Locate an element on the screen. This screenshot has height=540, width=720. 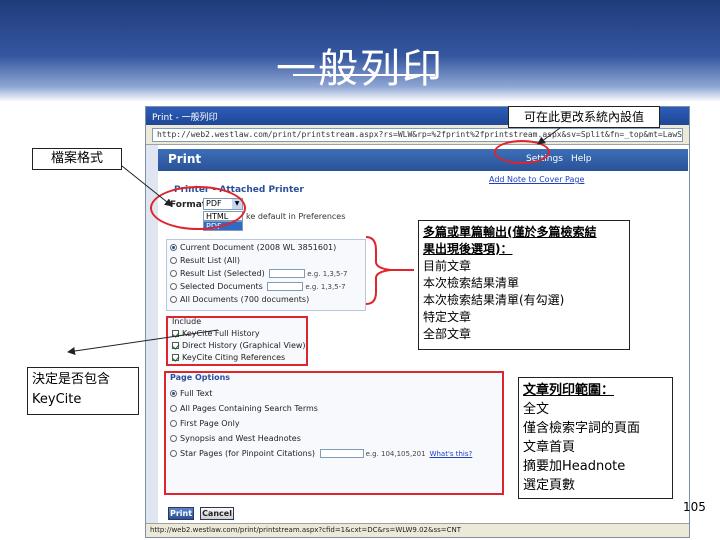
star-pages-input is located at coordinates (341, 453).